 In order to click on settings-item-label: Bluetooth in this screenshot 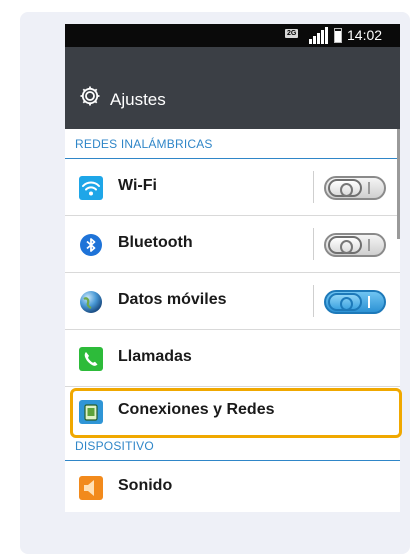, I will do `click(155, 242)`.